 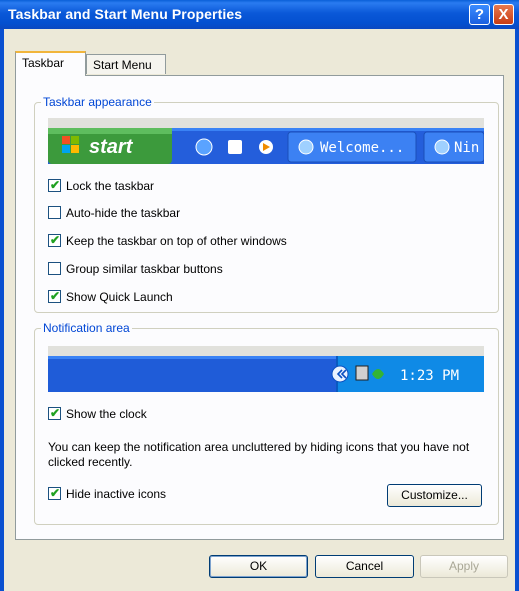 I want to click on auto-hide-checkbox, so click(x=54, y=213).